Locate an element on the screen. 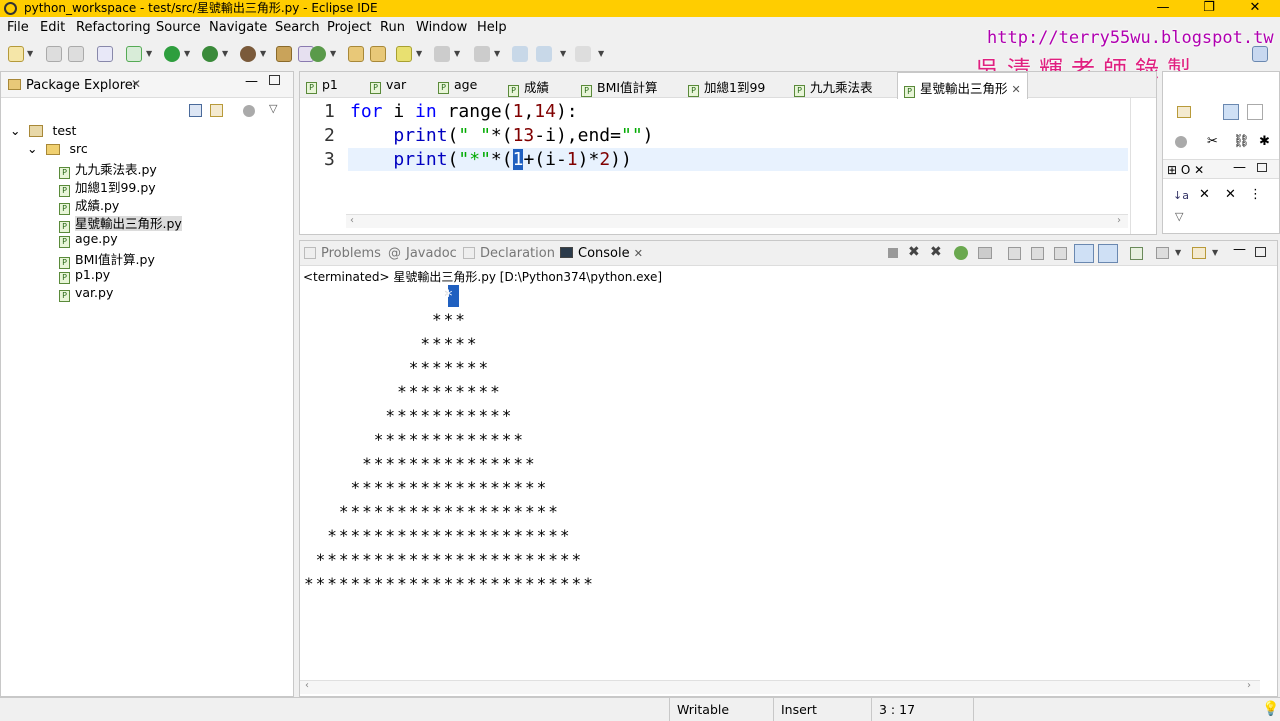 The height and width of the screenshot is (721, 1280). debug-icon is located at coordinates (134, 54).